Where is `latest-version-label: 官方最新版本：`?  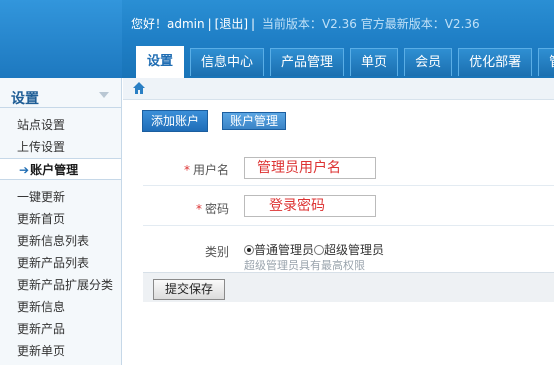 latest-version-label: 官方最新版本： is located at coordinates (402, 24).